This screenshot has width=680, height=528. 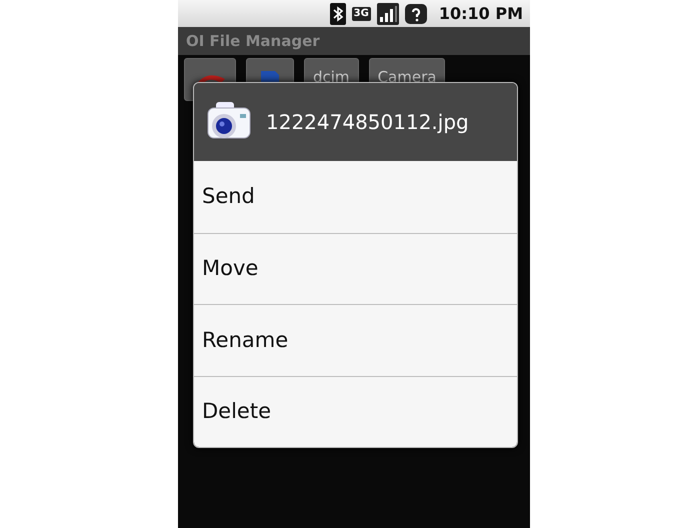 What do you see at coordinates (354, 41) in the screenshot?
I see `app-title: OI File Manager` at bounding box center [354, 41].